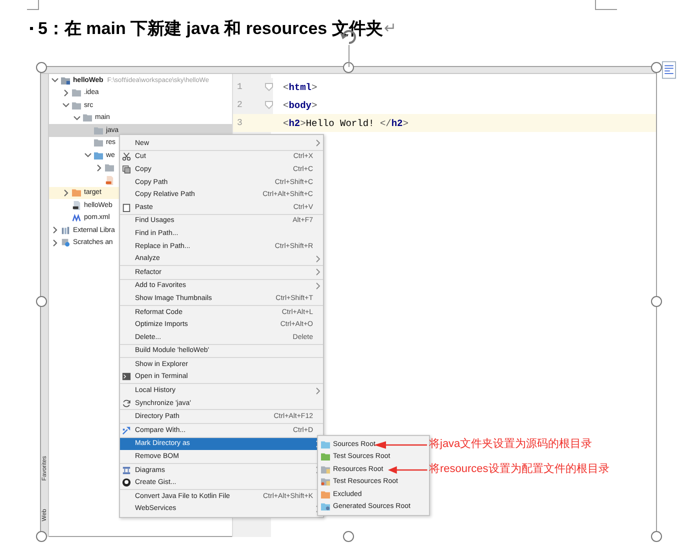  What do you see at coordinates (246, 87) in the screenshot?
I see `line-number: 1` at bounding box center [246, 87].